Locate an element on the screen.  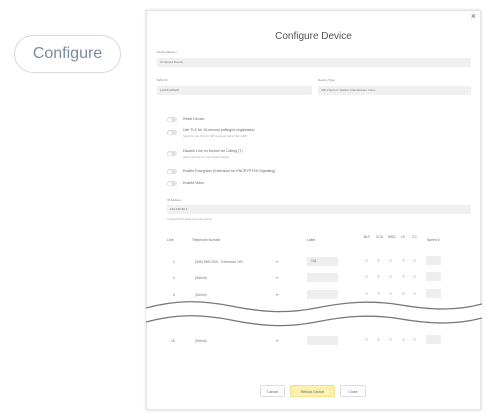
table-row-line: 15 is located at coordinates (173, 341).